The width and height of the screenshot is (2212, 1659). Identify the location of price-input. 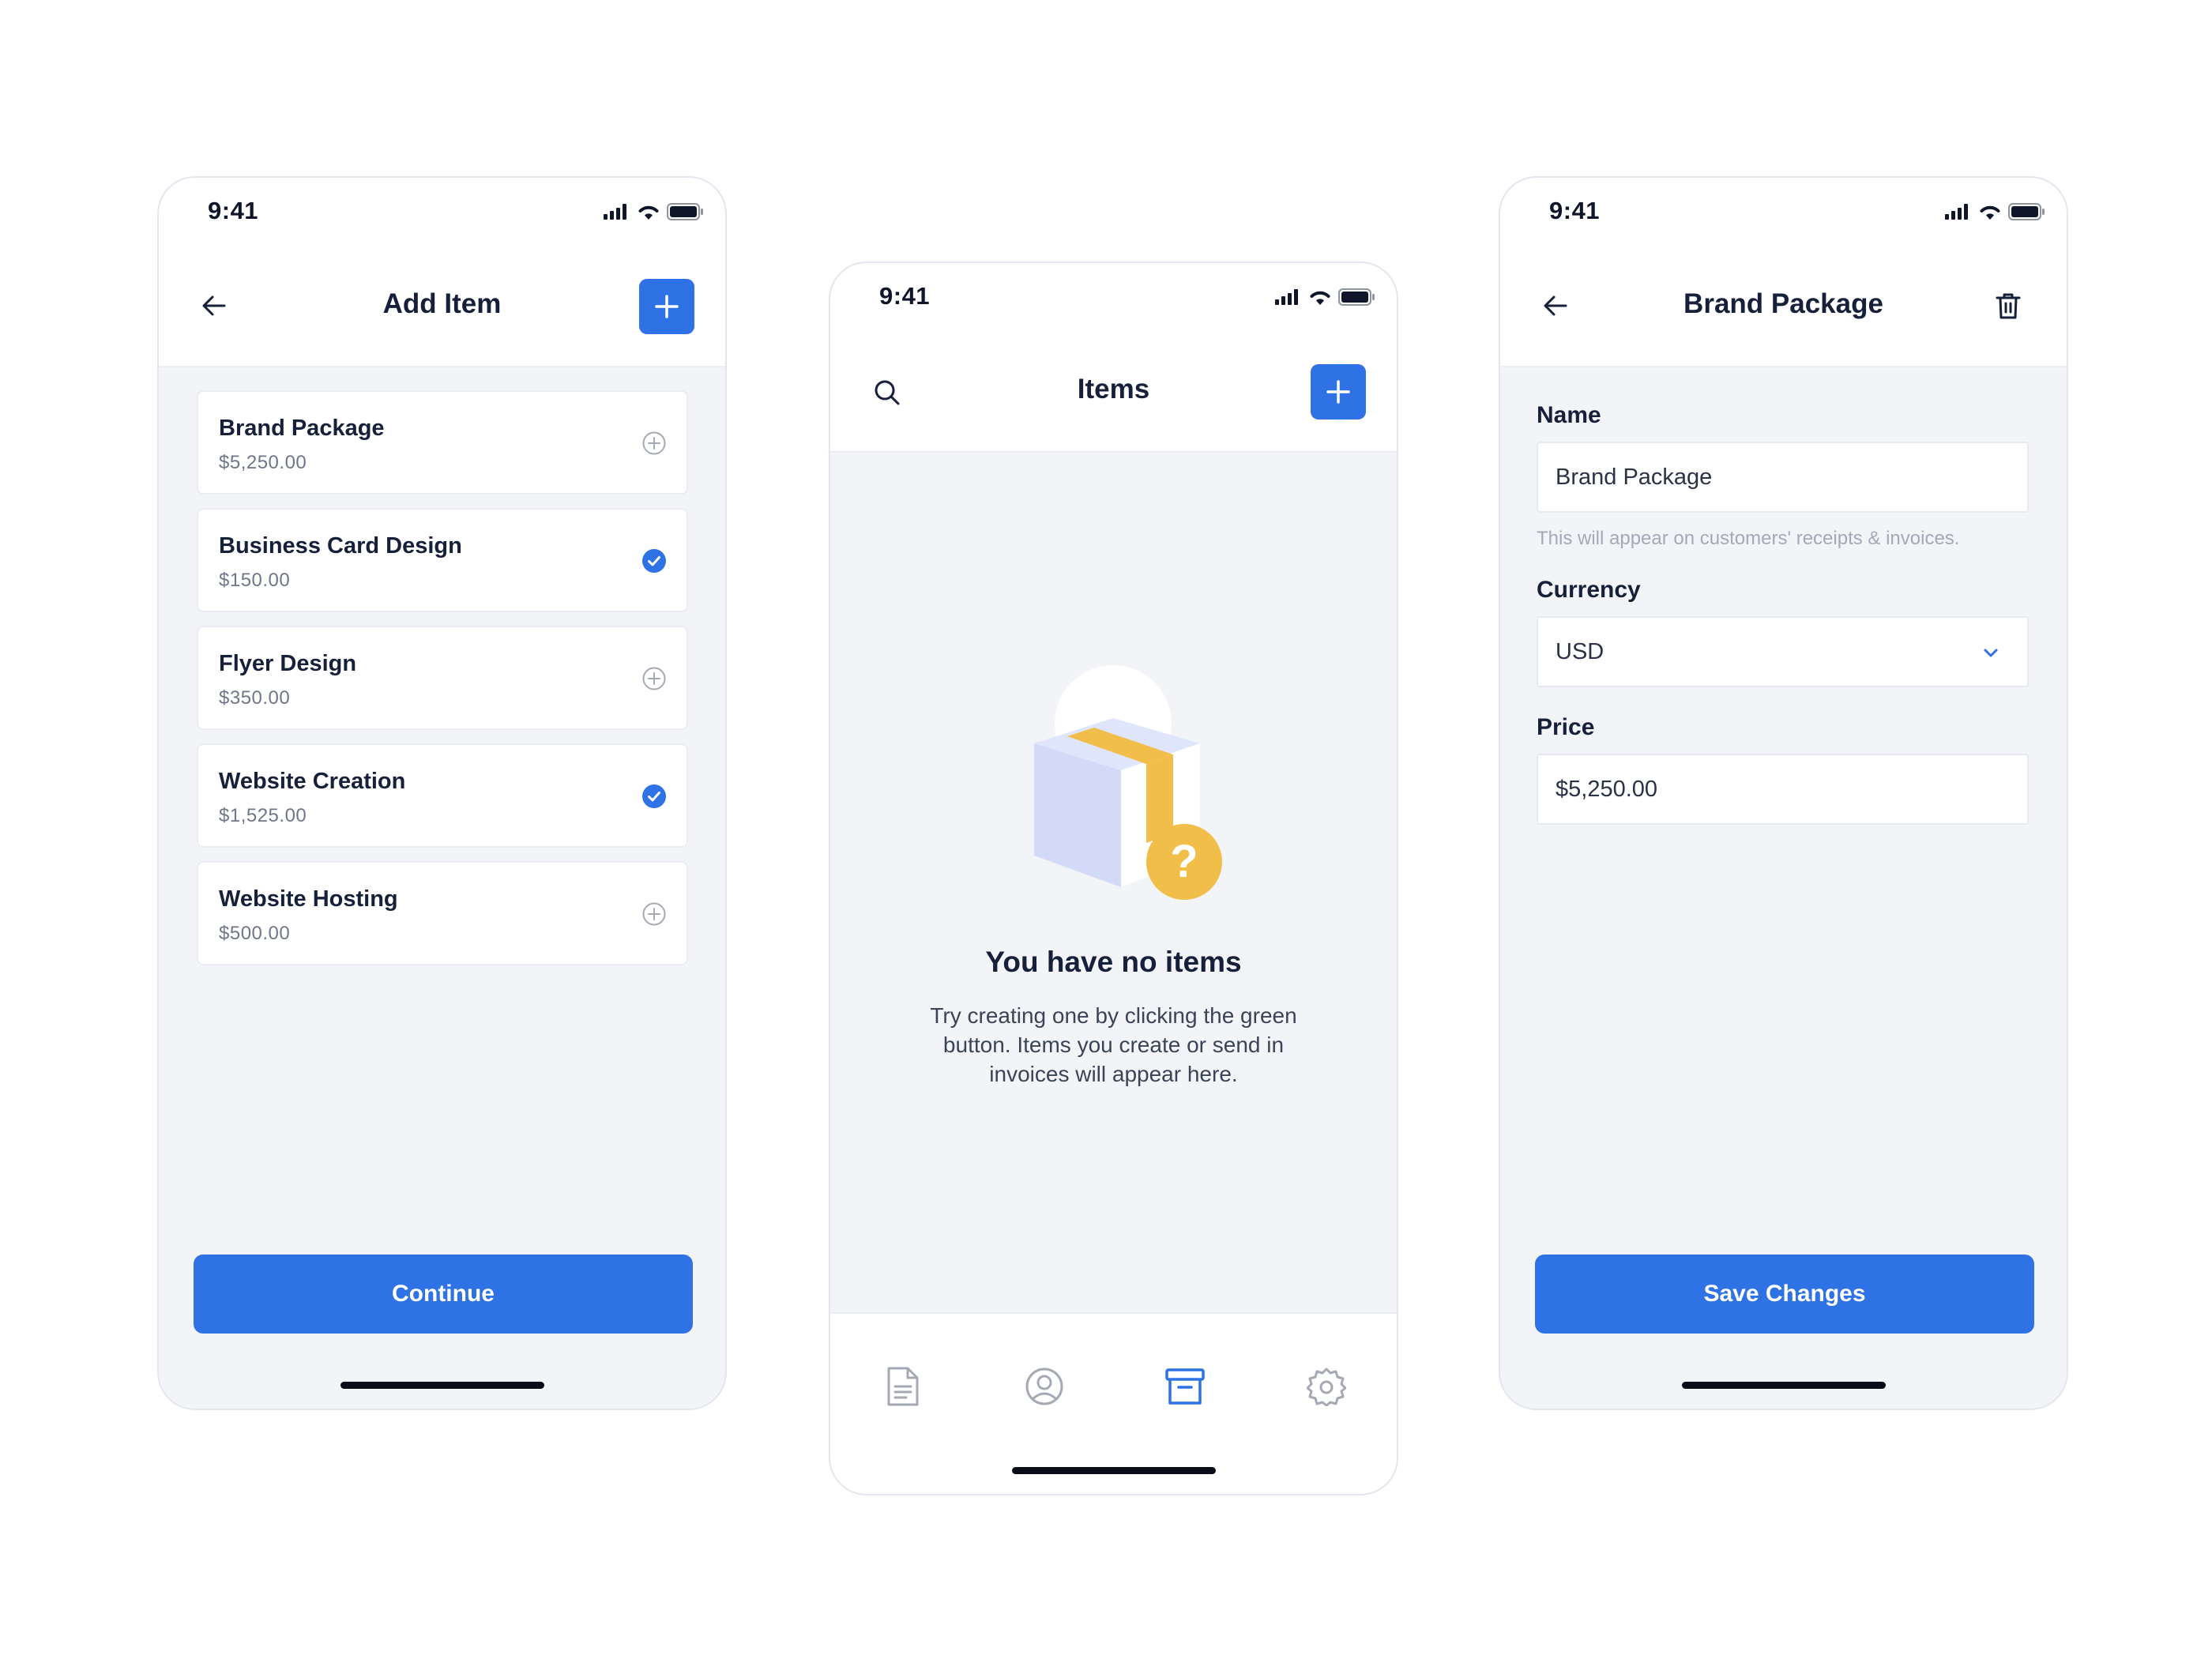
(1777, 789).